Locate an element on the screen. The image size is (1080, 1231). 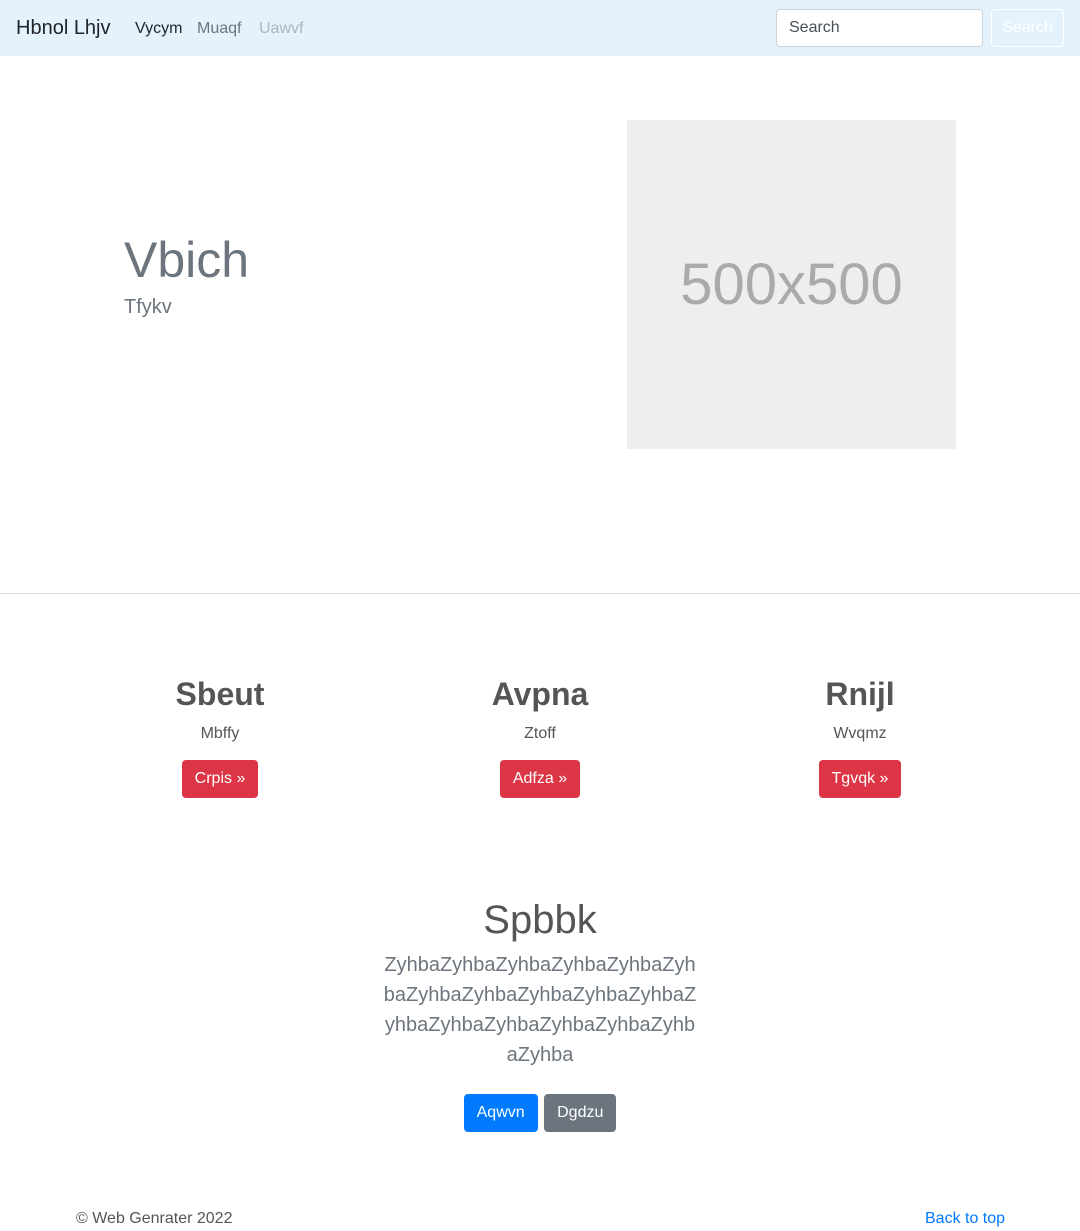
cta-primary-button: Aqwvn is located at coordinates (500, 1113).